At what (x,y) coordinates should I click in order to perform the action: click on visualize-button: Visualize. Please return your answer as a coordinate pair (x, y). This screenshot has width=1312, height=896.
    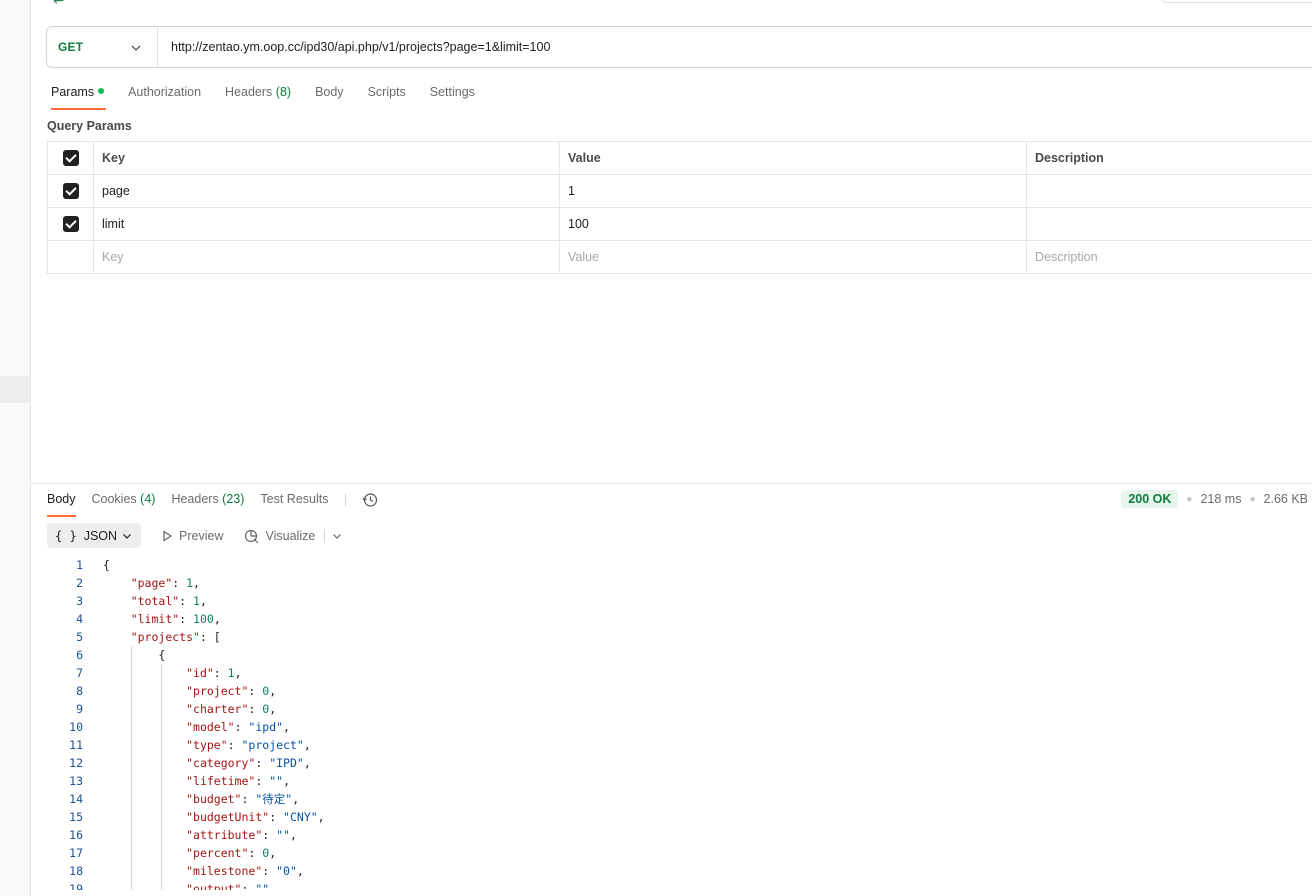
    Looking at the image, I should click on (280, 536).